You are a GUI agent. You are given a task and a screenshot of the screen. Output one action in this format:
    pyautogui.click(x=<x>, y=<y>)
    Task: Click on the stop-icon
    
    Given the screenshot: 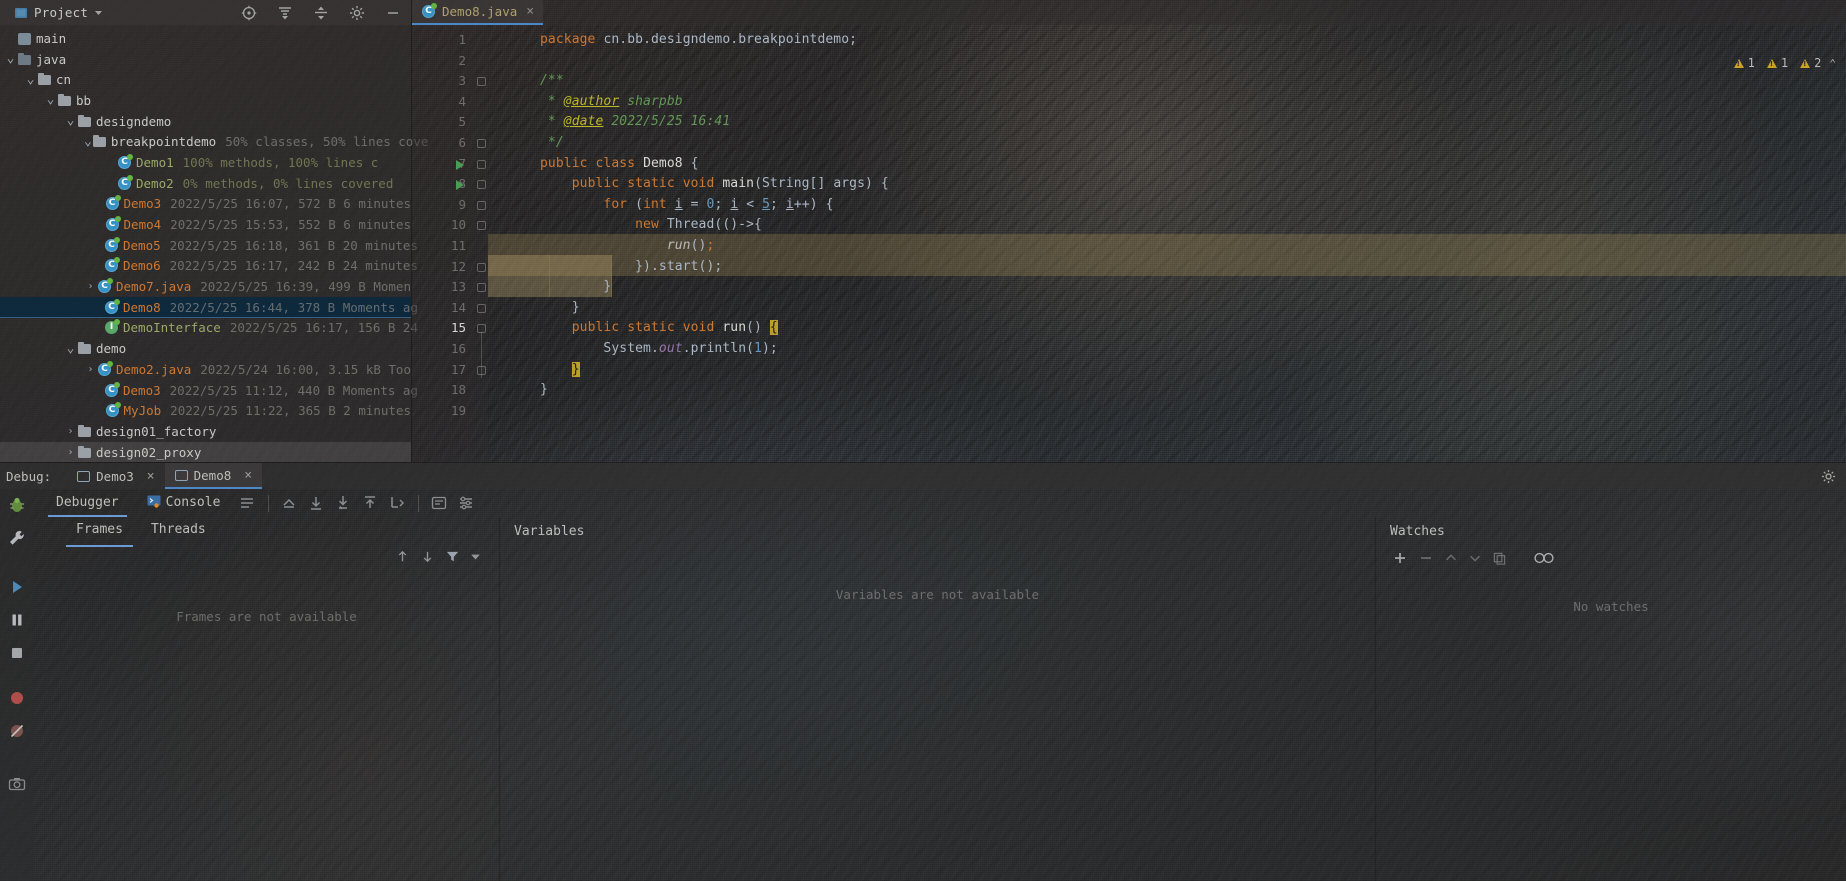 What is the action you would take?
    pyautogui.click(x=17, y=653)
    